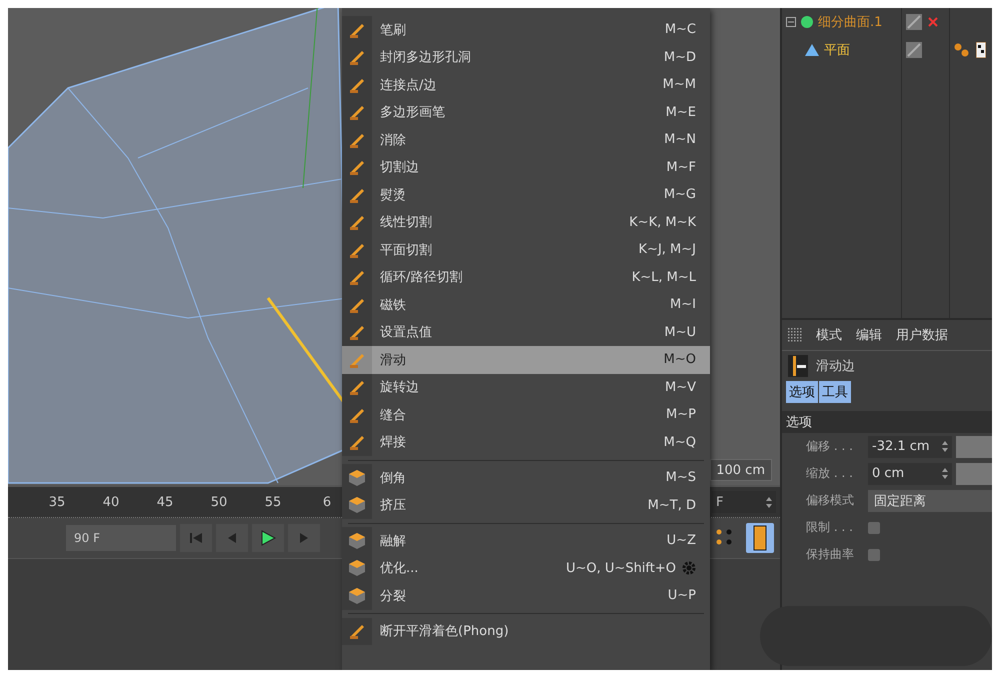 The image size is (1000, 679). I want to click on checker-tag-icon, so click(981, 50).